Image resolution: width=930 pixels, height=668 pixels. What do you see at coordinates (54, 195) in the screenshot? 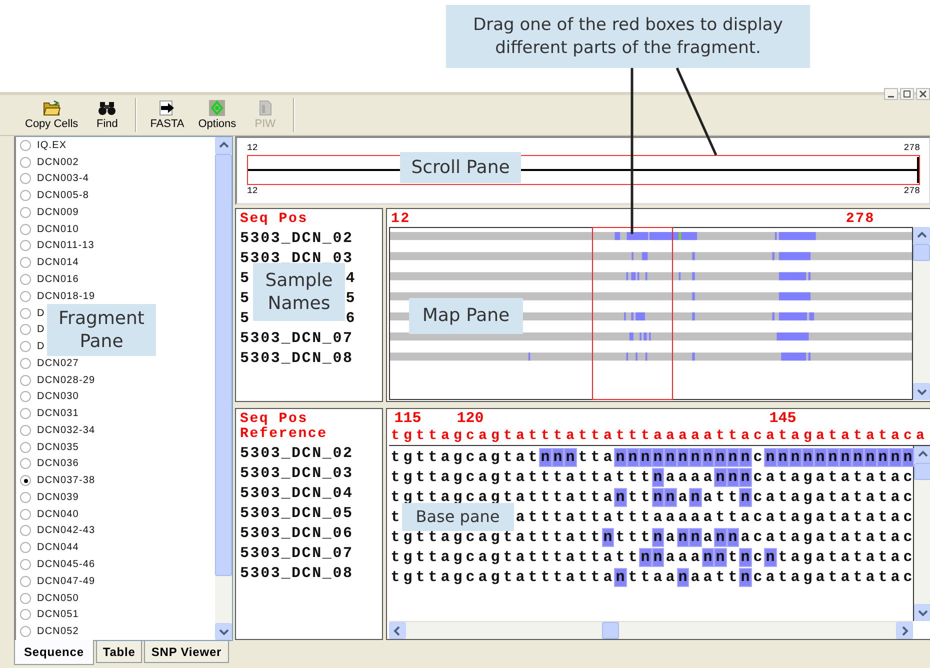
I see `fragment-item: DCN005-8` at bounding box center [54, 195].